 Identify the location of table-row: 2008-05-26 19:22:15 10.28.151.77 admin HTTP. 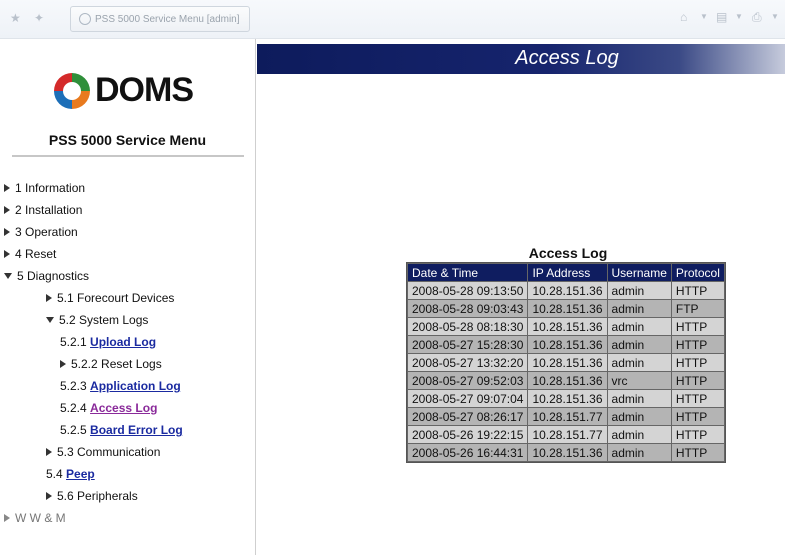
(566, 434).